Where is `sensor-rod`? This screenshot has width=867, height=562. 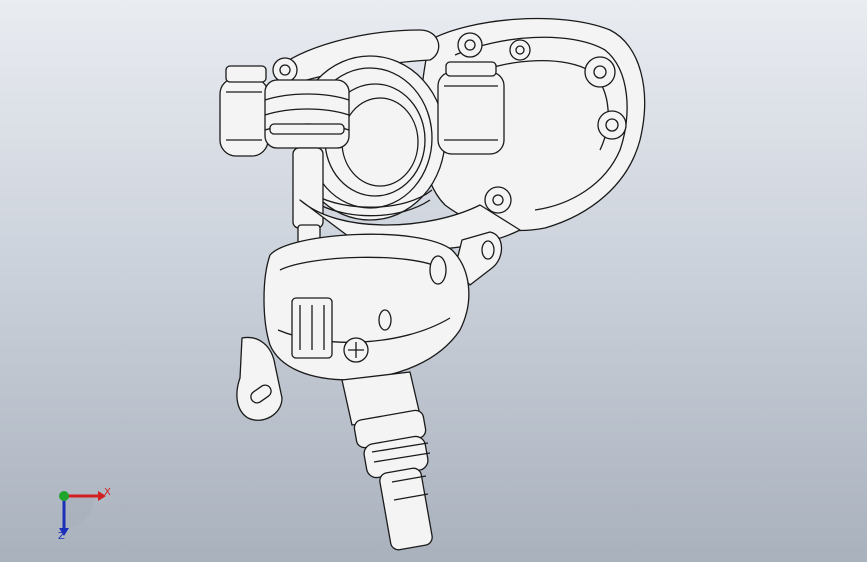
sensor-rod is located at coordinates (308, 188).